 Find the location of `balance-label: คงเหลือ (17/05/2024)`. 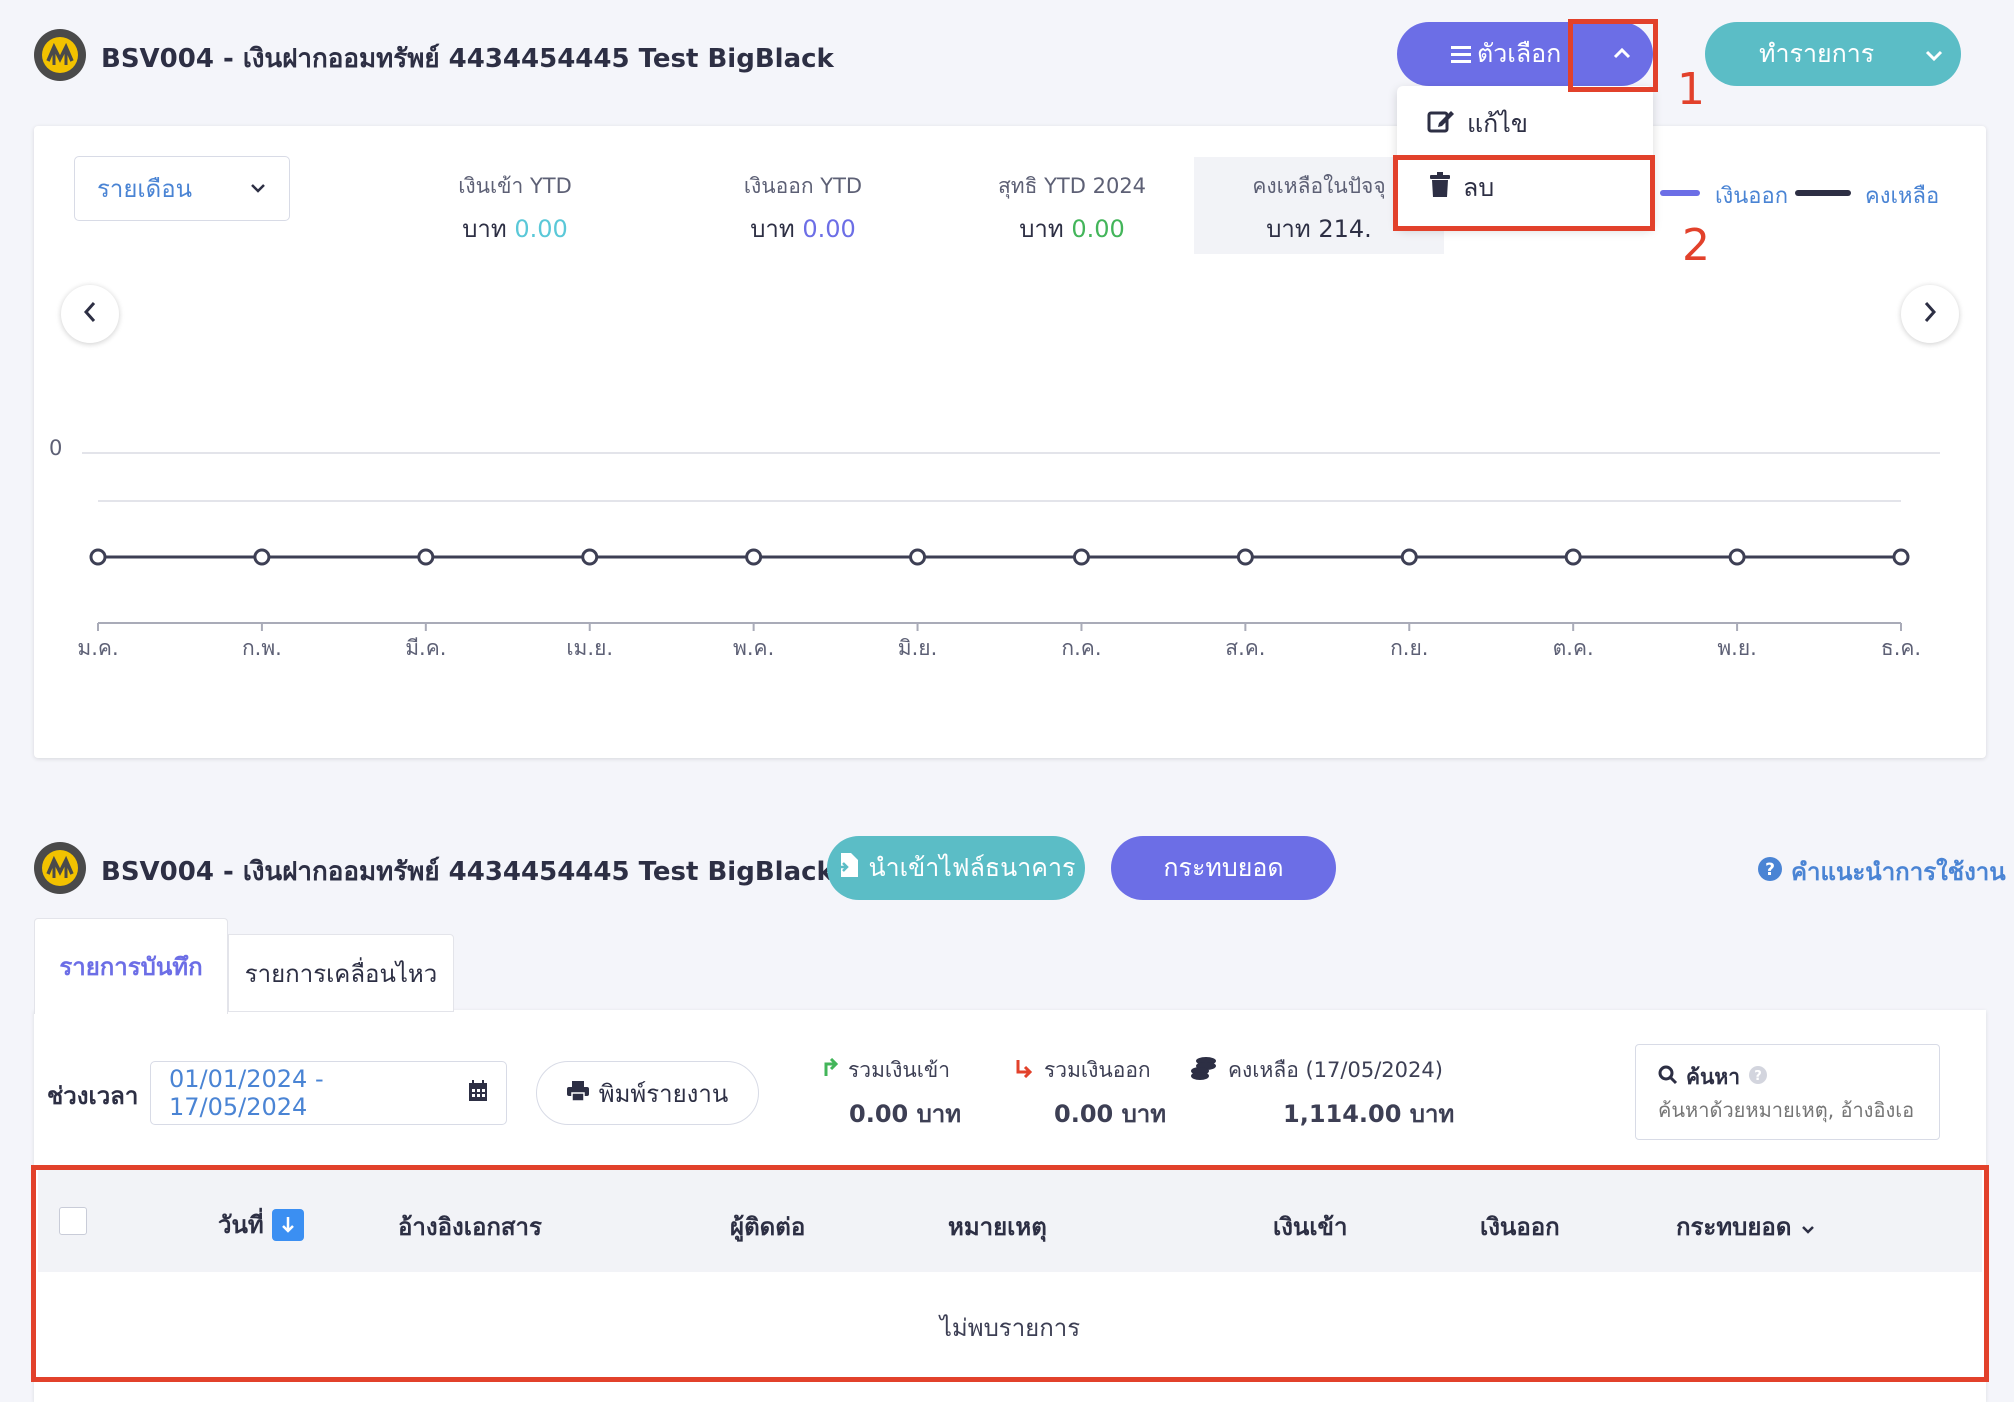

balance-label: คงเหลือ (17/05/2024) is located at coordinates (1335, 1070).